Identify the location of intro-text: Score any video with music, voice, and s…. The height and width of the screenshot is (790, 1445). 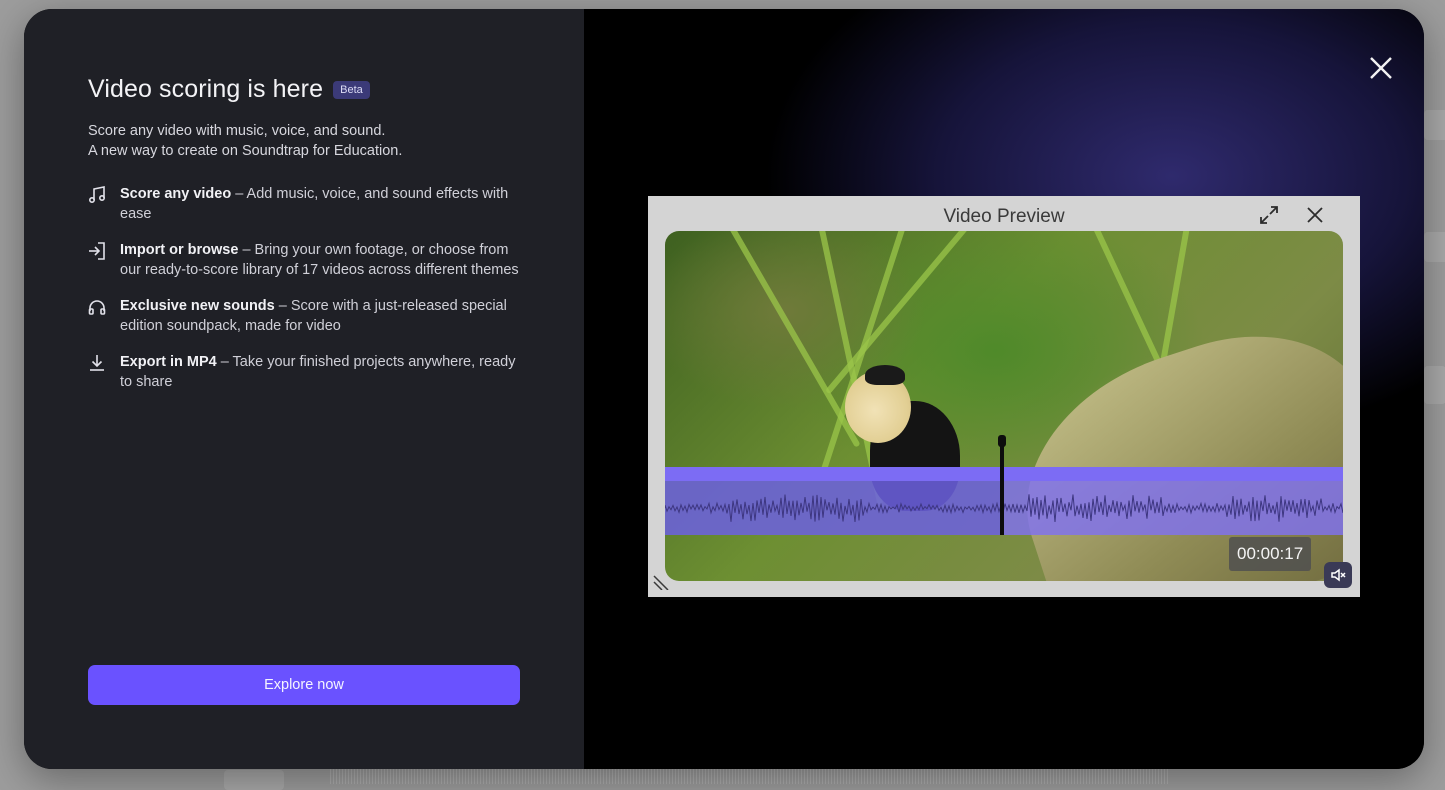
(245, 141).